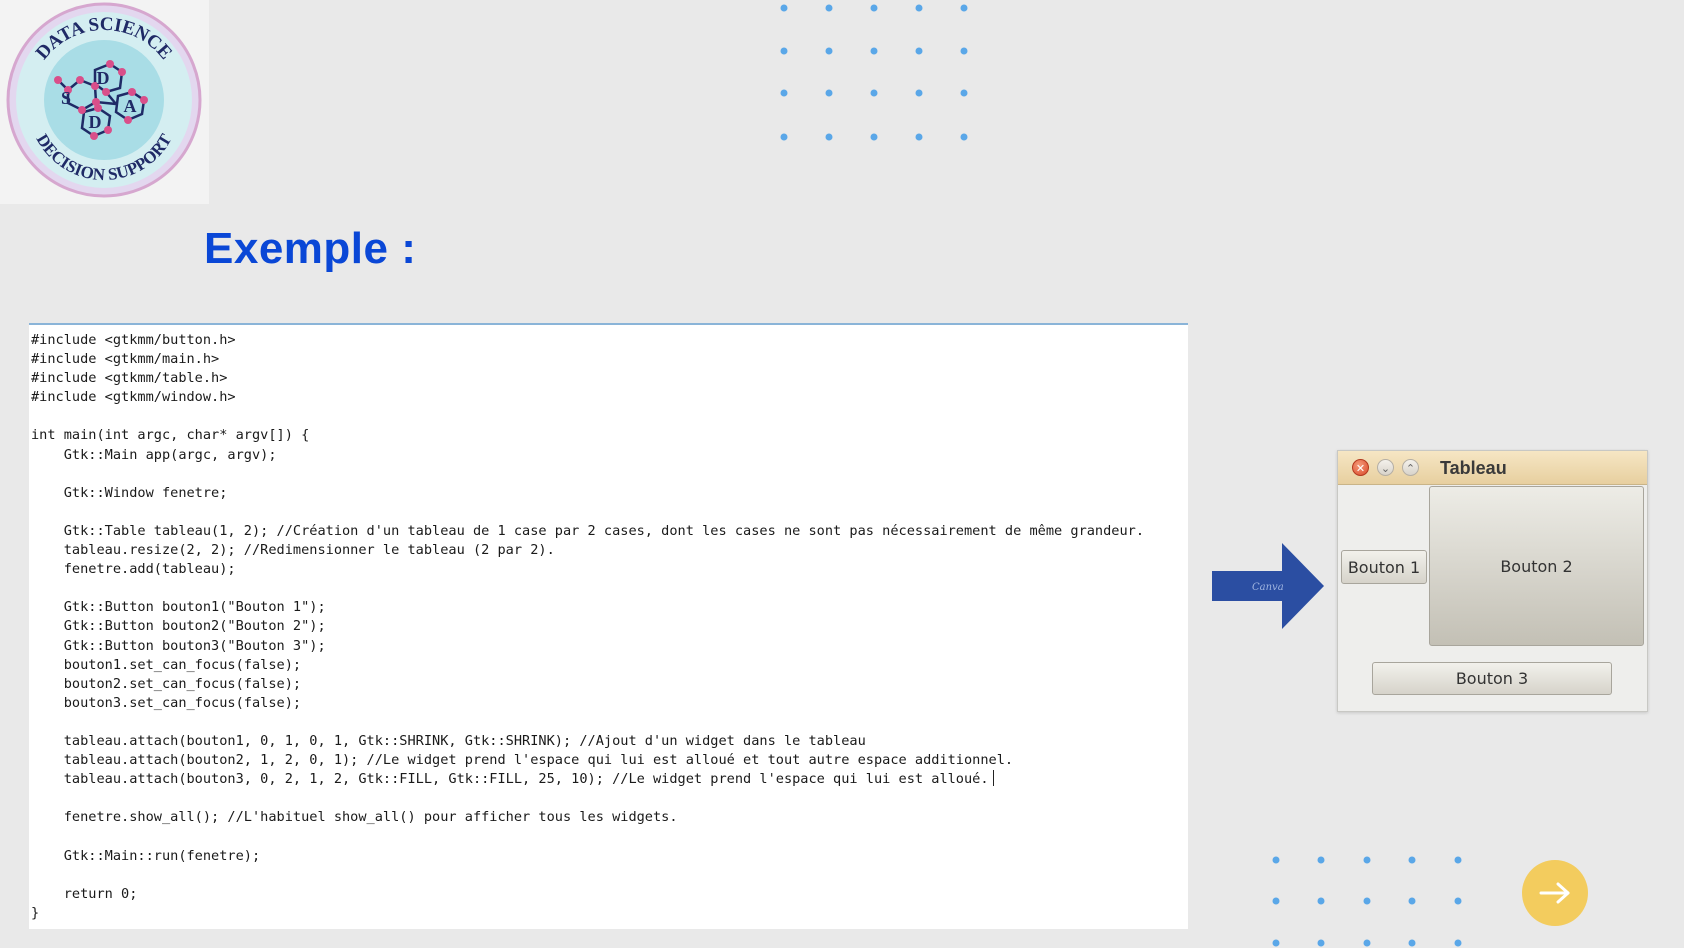  Describe the element at coordinates (310, 248) in the screenshot. I see `slide-title: Exemple :` at that location.